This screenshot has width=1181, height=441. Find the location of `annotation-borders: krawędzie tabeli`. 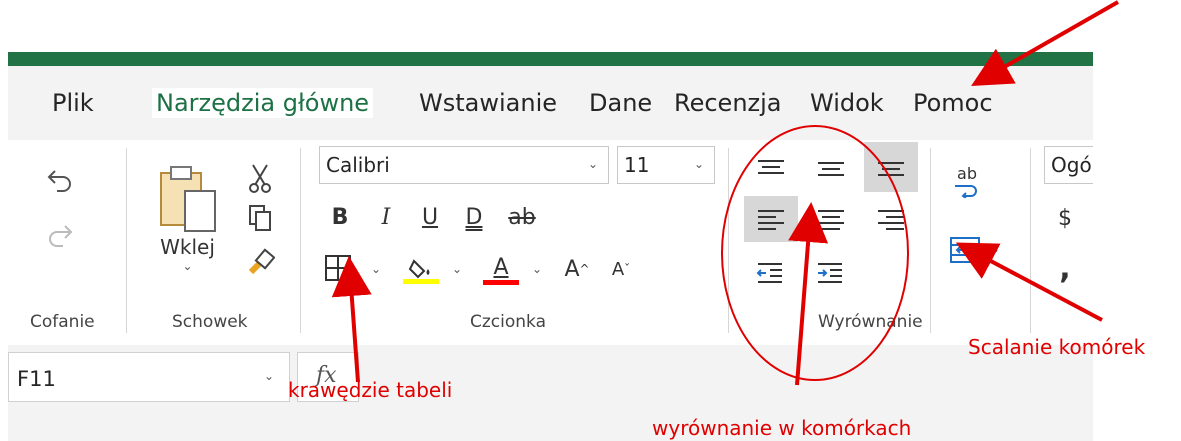

annotation-borders: krawędzie tabeli is located at coordinates (370, 390).